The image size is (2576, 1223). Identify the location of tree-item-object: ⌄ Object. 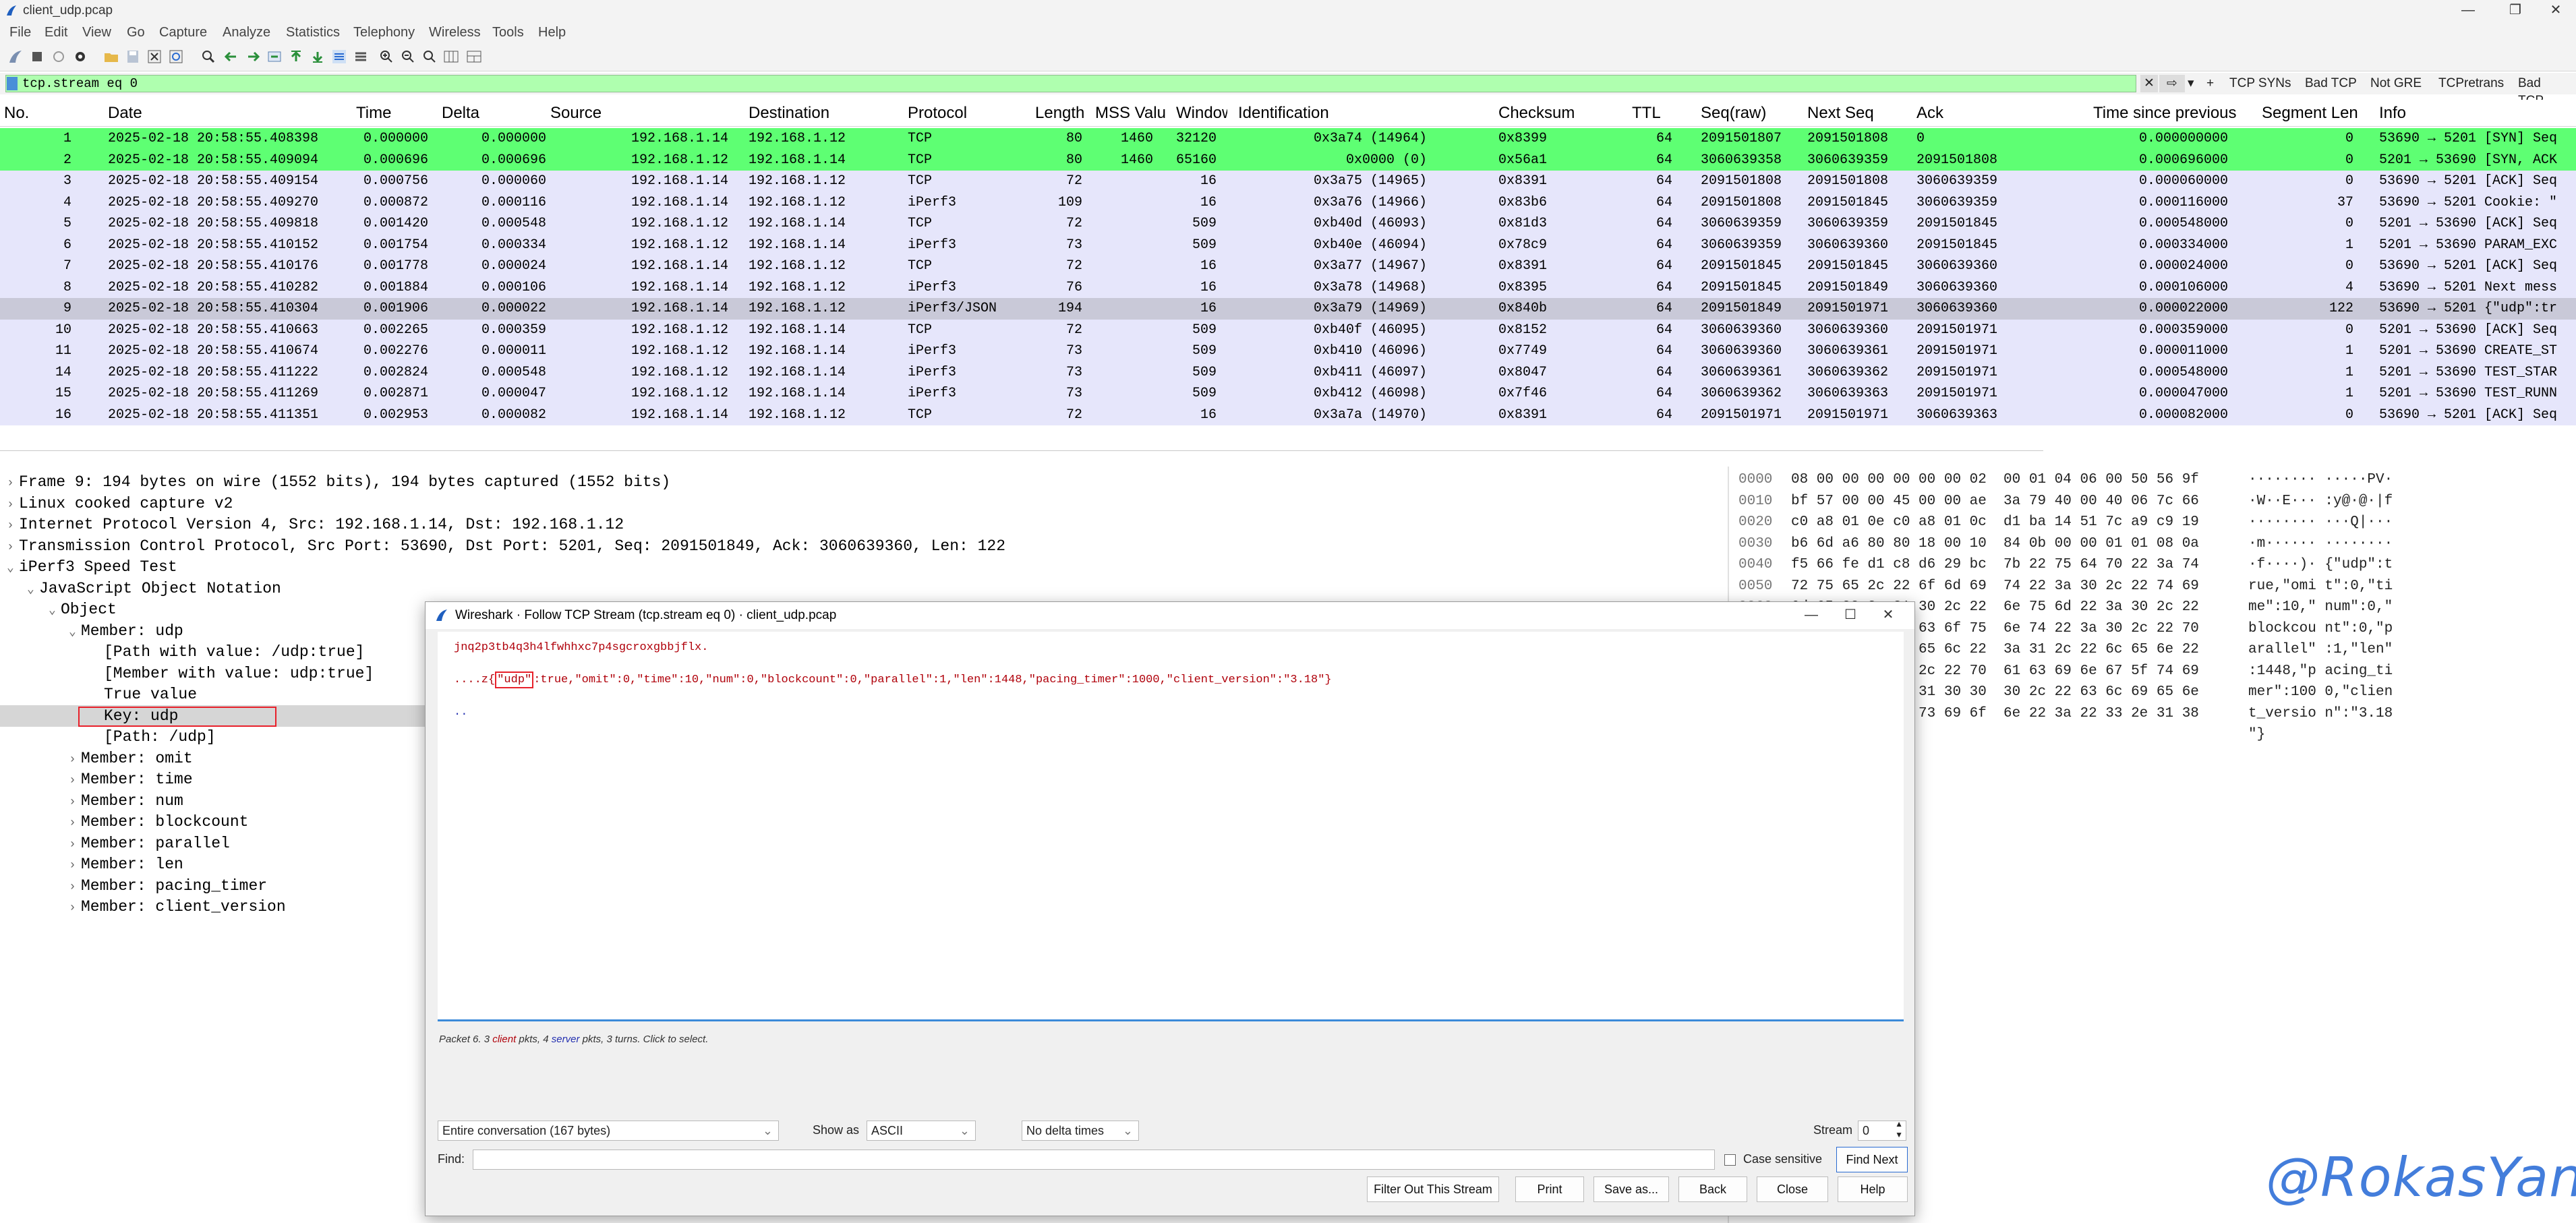
(83, 609).